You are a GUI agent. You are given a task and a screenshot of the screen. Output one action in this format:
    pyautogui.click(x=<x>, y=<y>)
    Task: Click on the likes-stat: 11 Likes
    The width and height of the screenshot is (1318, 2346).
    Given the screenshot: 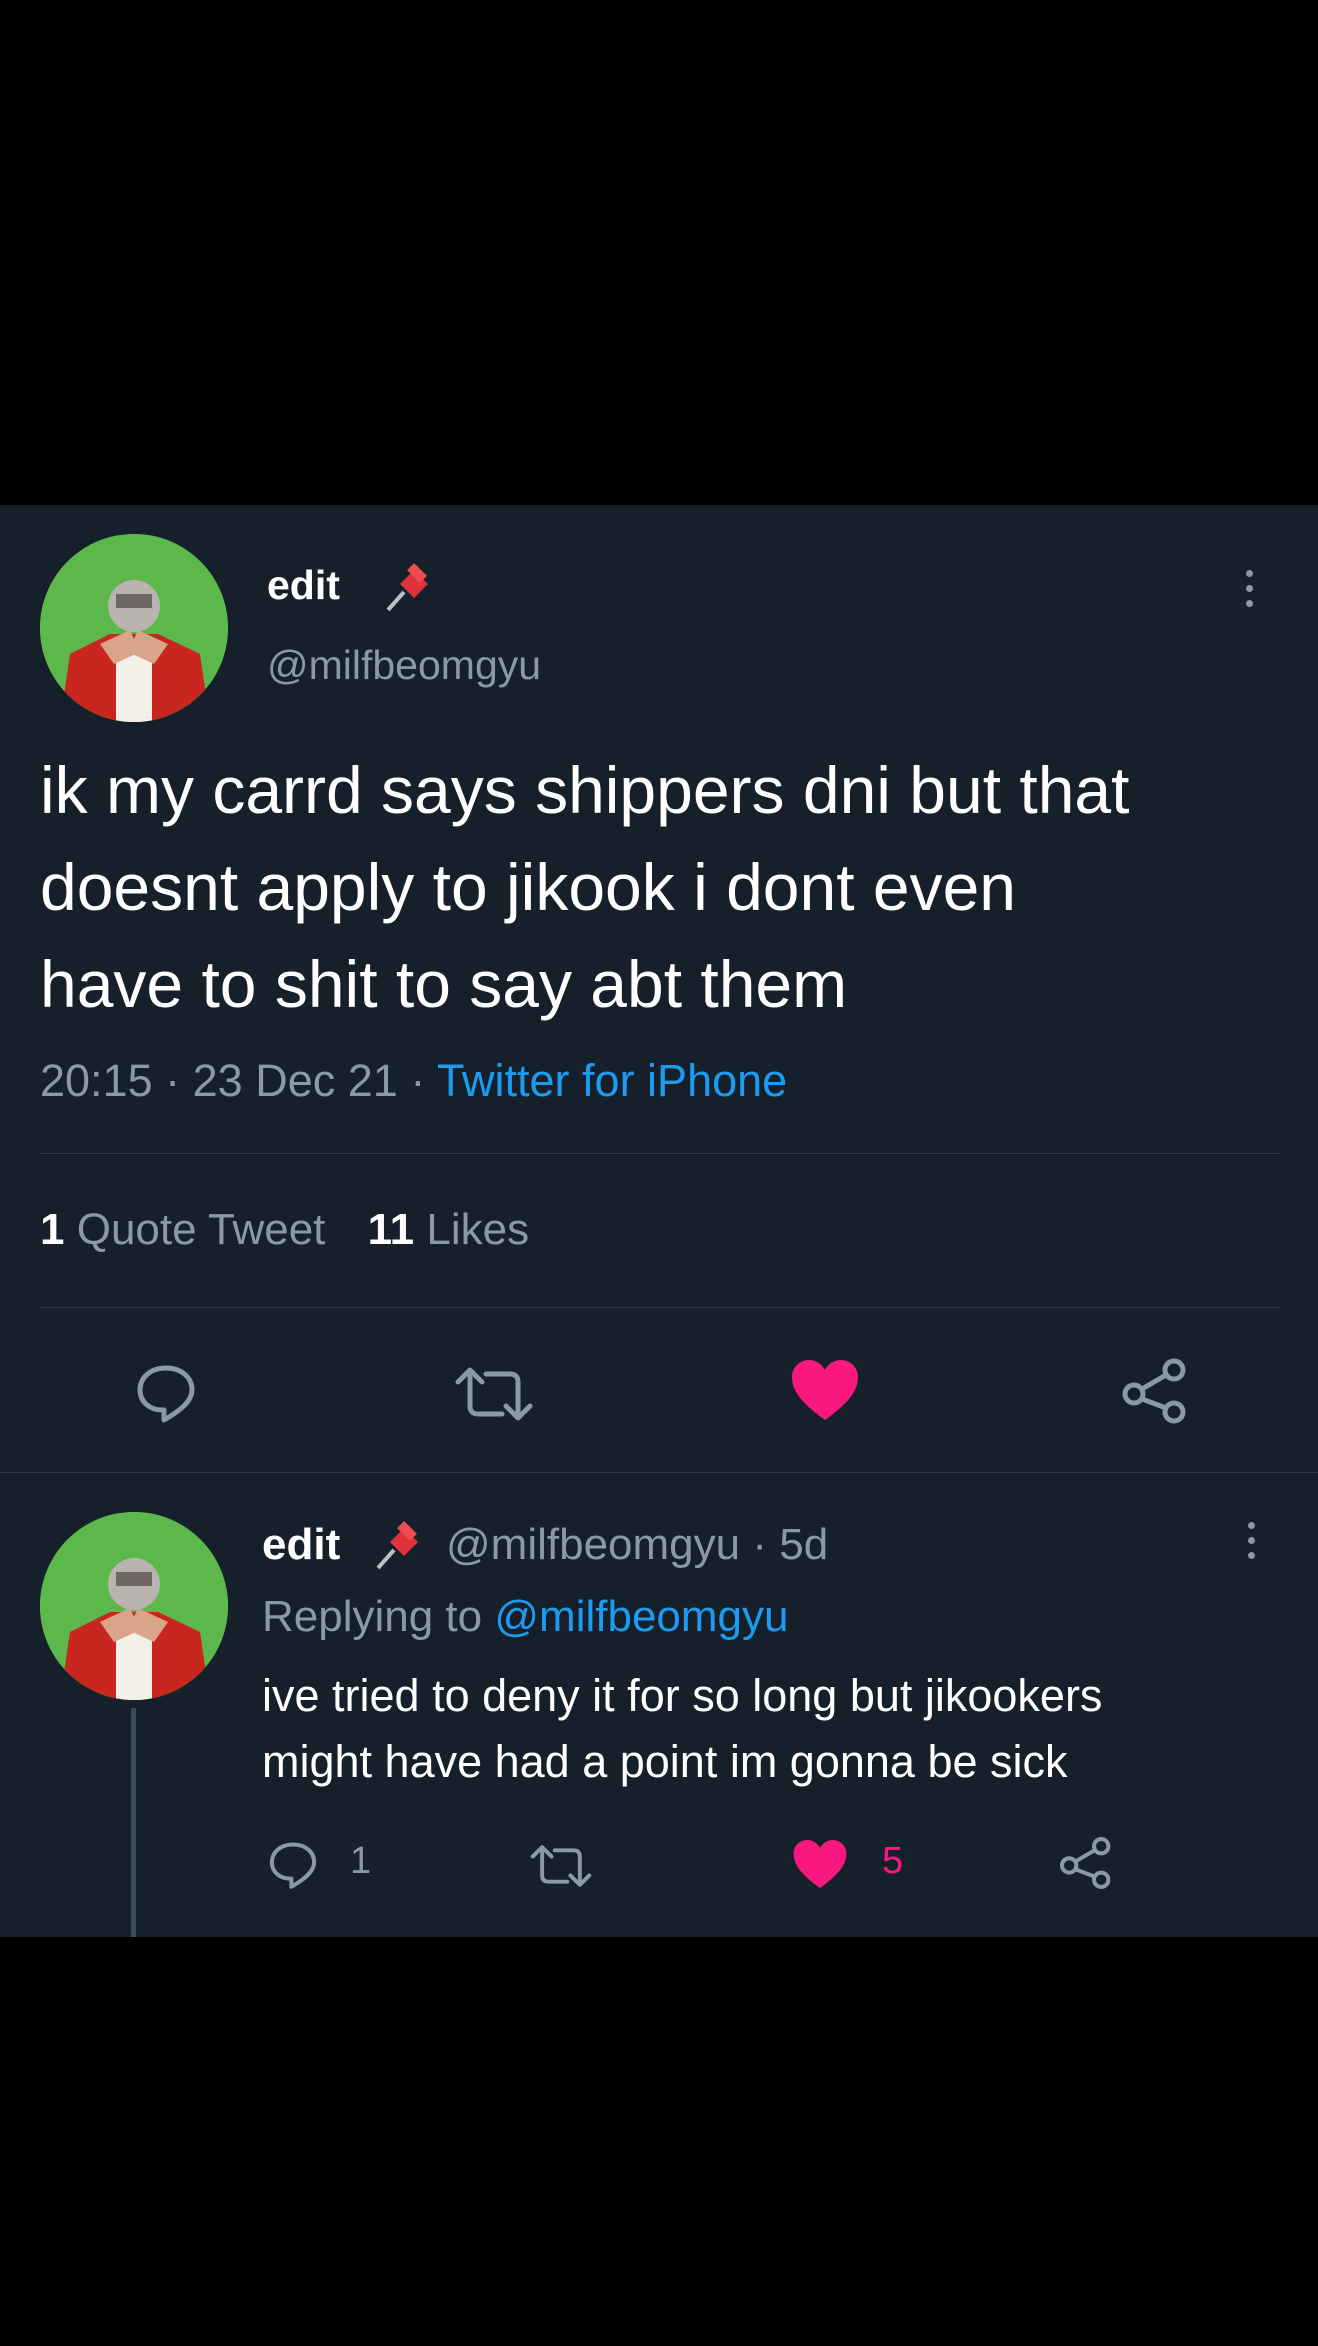 What is the action you would take?
    pyautogui.click(x=448, y=1229)
    